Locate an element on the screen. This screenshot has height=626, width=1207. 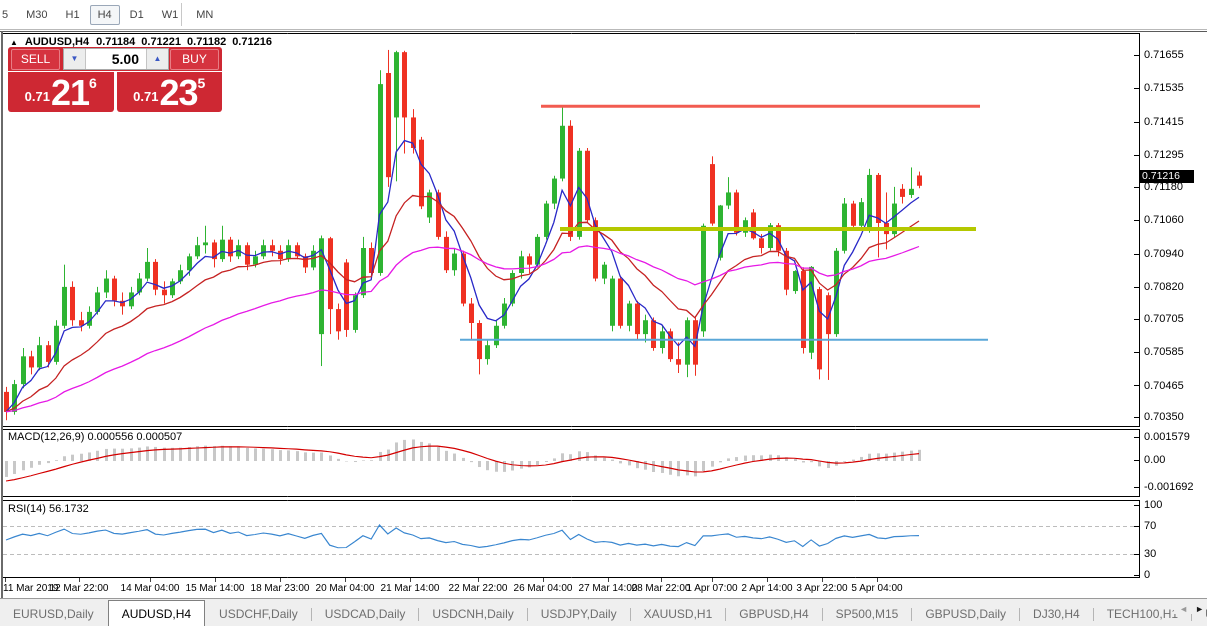
volume-increase-icon: ▲ is located at coordinates (157, 59).